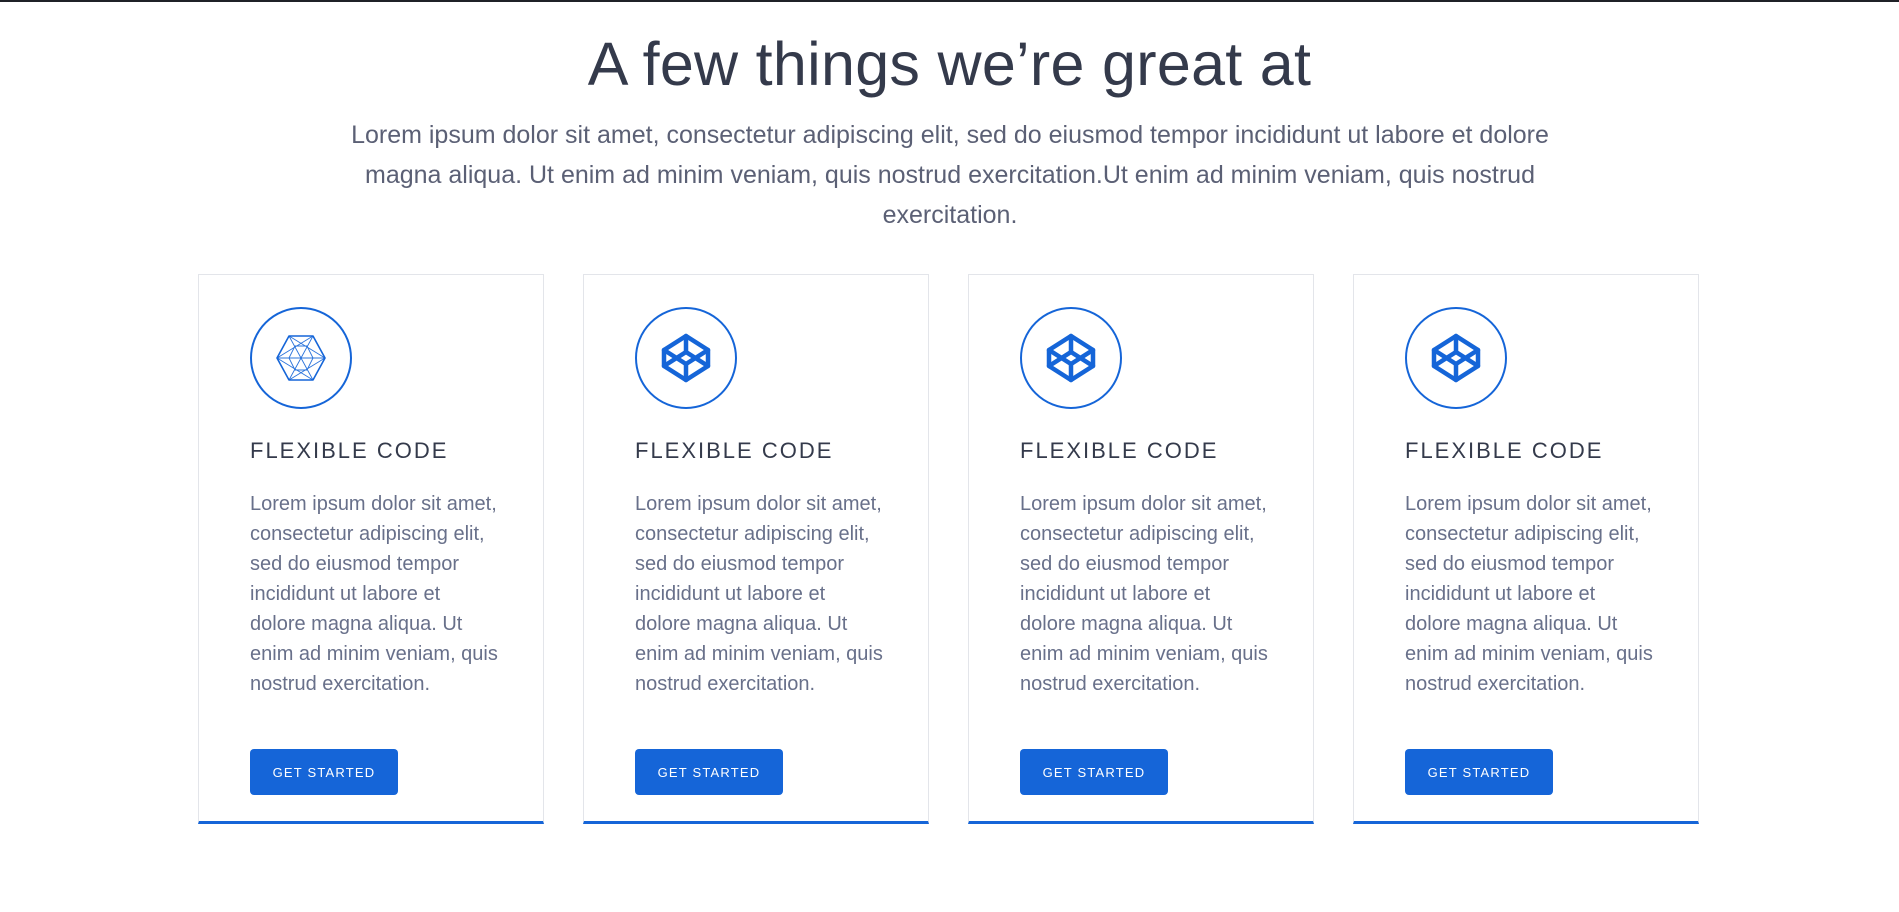  Describe the element at coordinates (949, 1) in the screenshot. I see `top-divider` at that location.